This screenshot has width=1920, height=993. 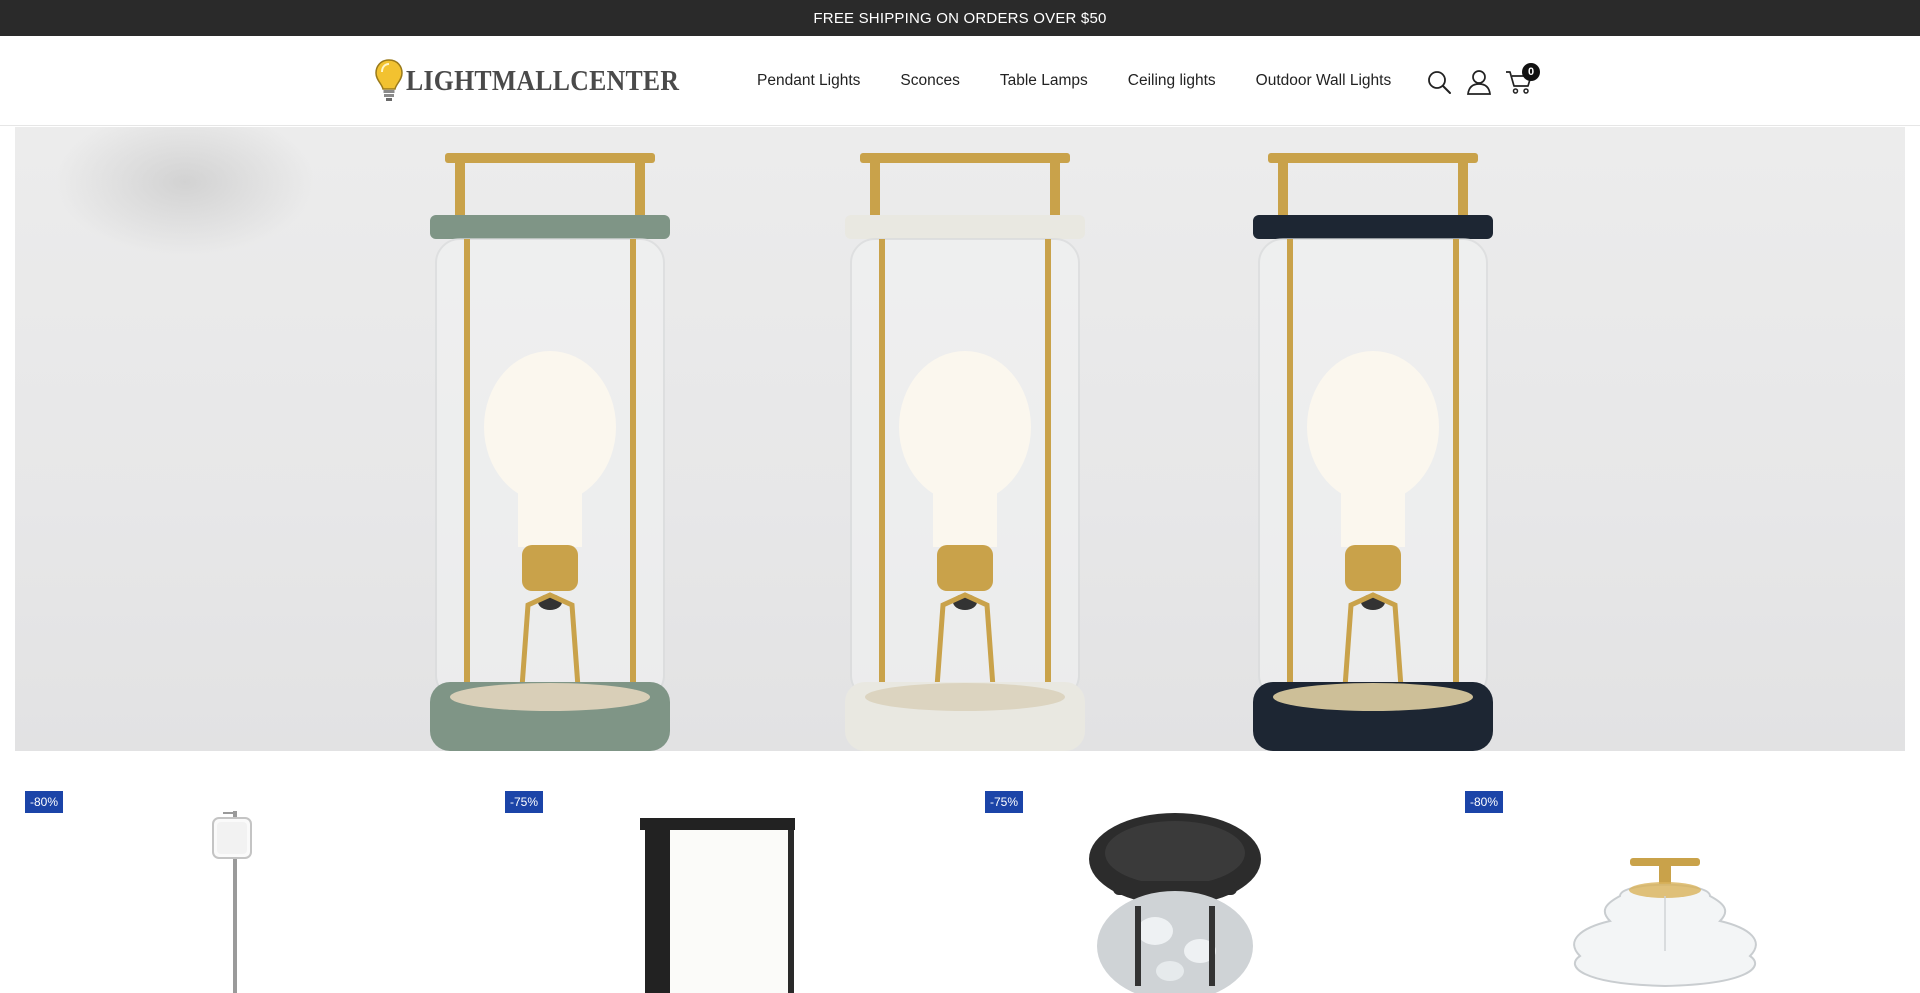 What do you see at coordinates (1531, 72) in the screenshot?
I see `cart-count-badge: 0` at bounding box center [1531, 72].